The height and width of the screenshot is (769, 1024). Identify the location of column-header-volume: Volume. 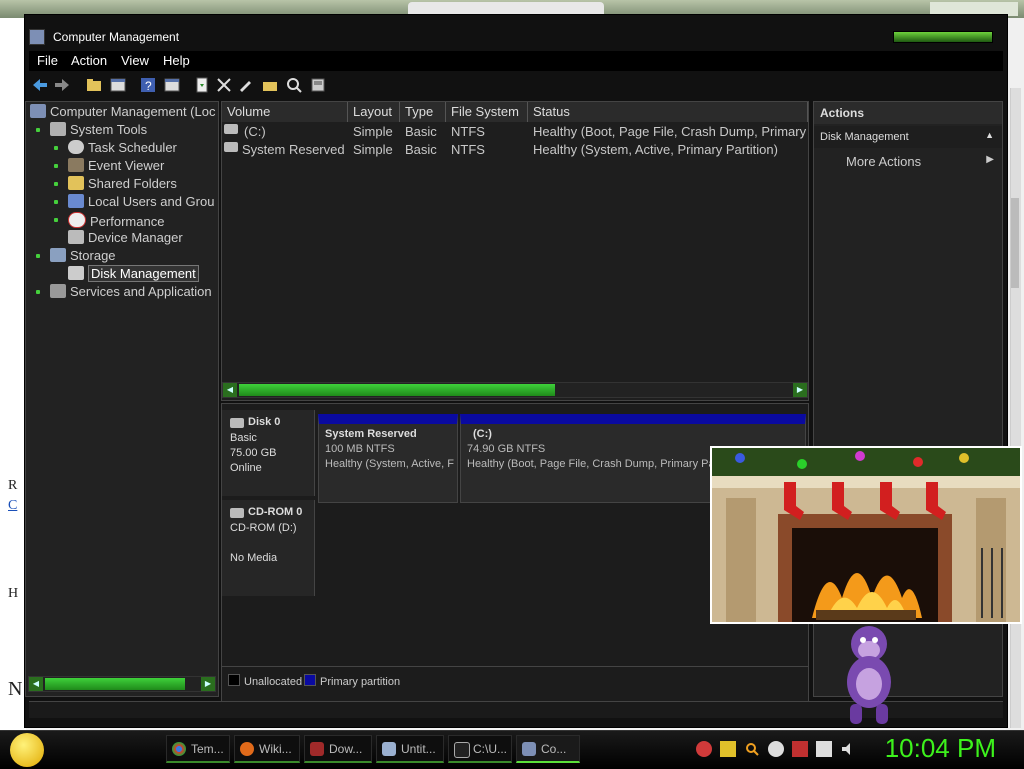
(285, 112).